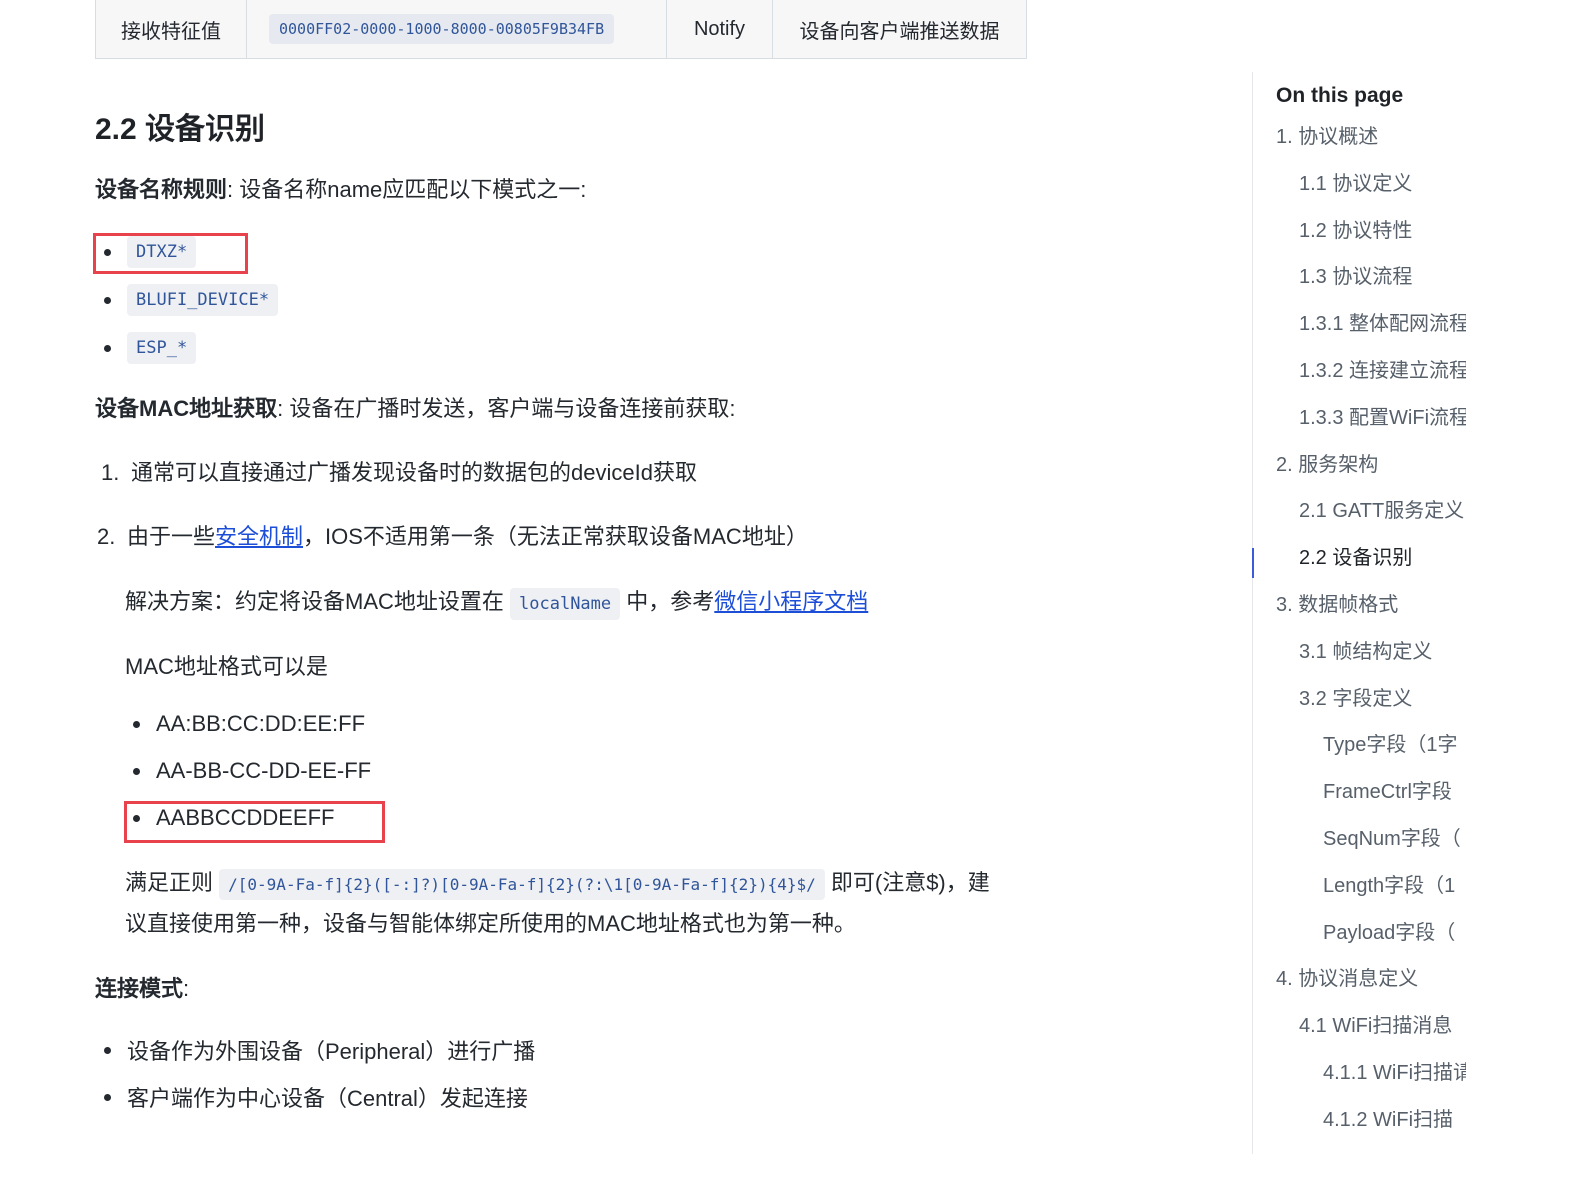  I want to click on mac-label: 设备MAC地址获取, so click(186, 408).